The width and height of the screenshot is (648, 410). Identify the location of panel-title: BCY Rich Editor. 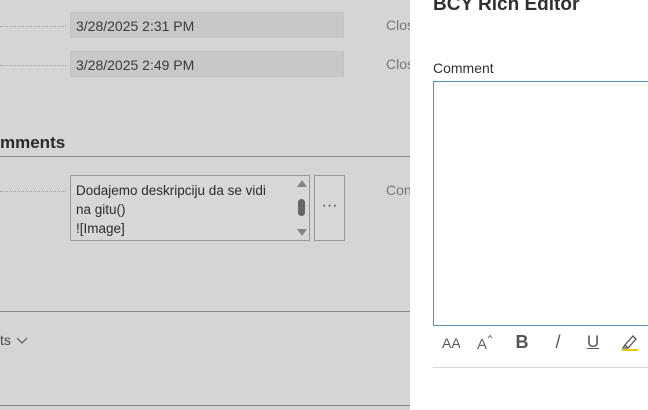
(506, 7).